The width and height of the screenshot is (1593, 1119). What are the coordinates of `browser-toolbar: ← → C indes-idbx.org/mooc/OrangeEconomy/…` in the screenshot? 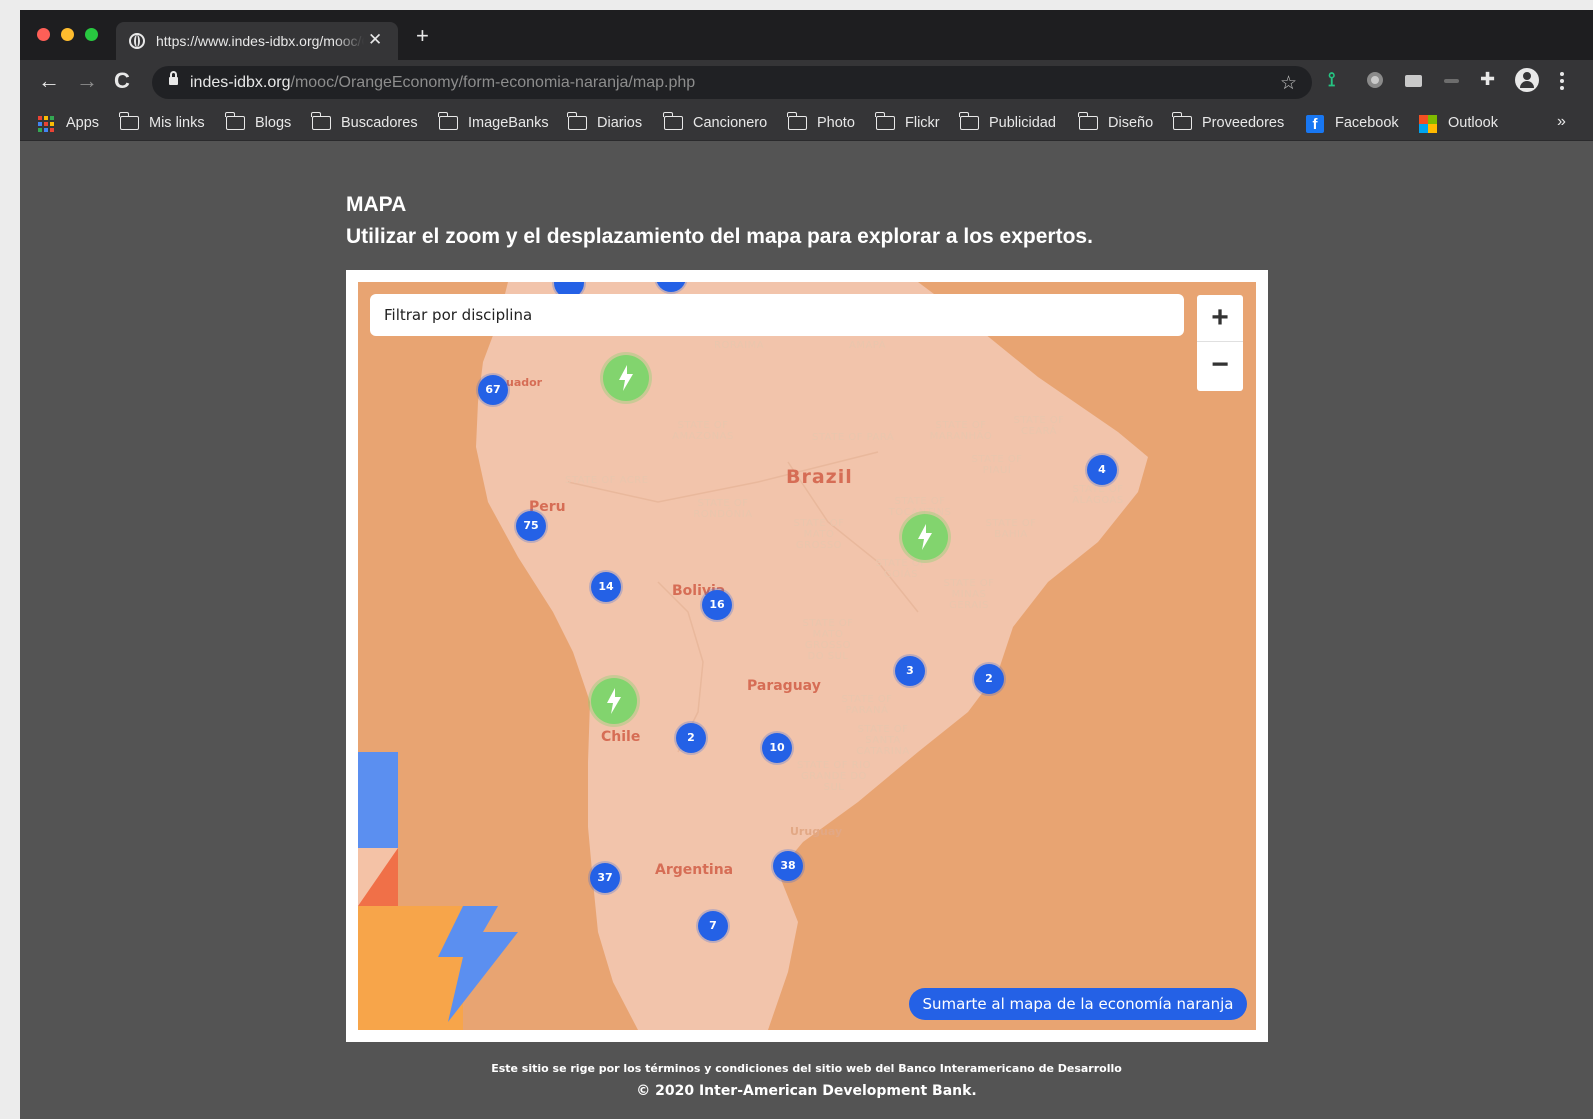 It's located at (806, 82).